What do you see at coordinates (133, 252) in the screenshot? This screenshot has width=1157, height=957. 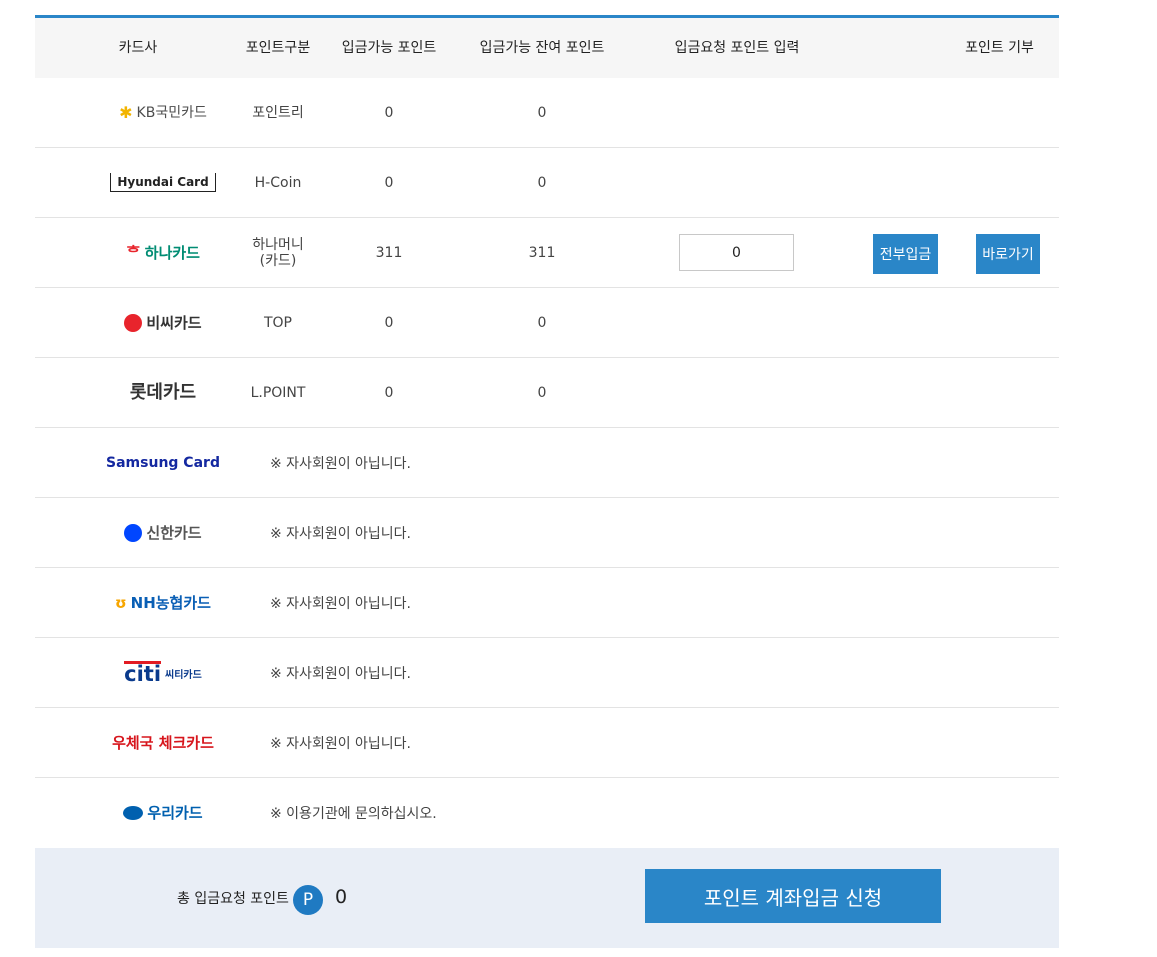 I see `hana-mark-icon: ᄒ` at bounding box center [133, 252].